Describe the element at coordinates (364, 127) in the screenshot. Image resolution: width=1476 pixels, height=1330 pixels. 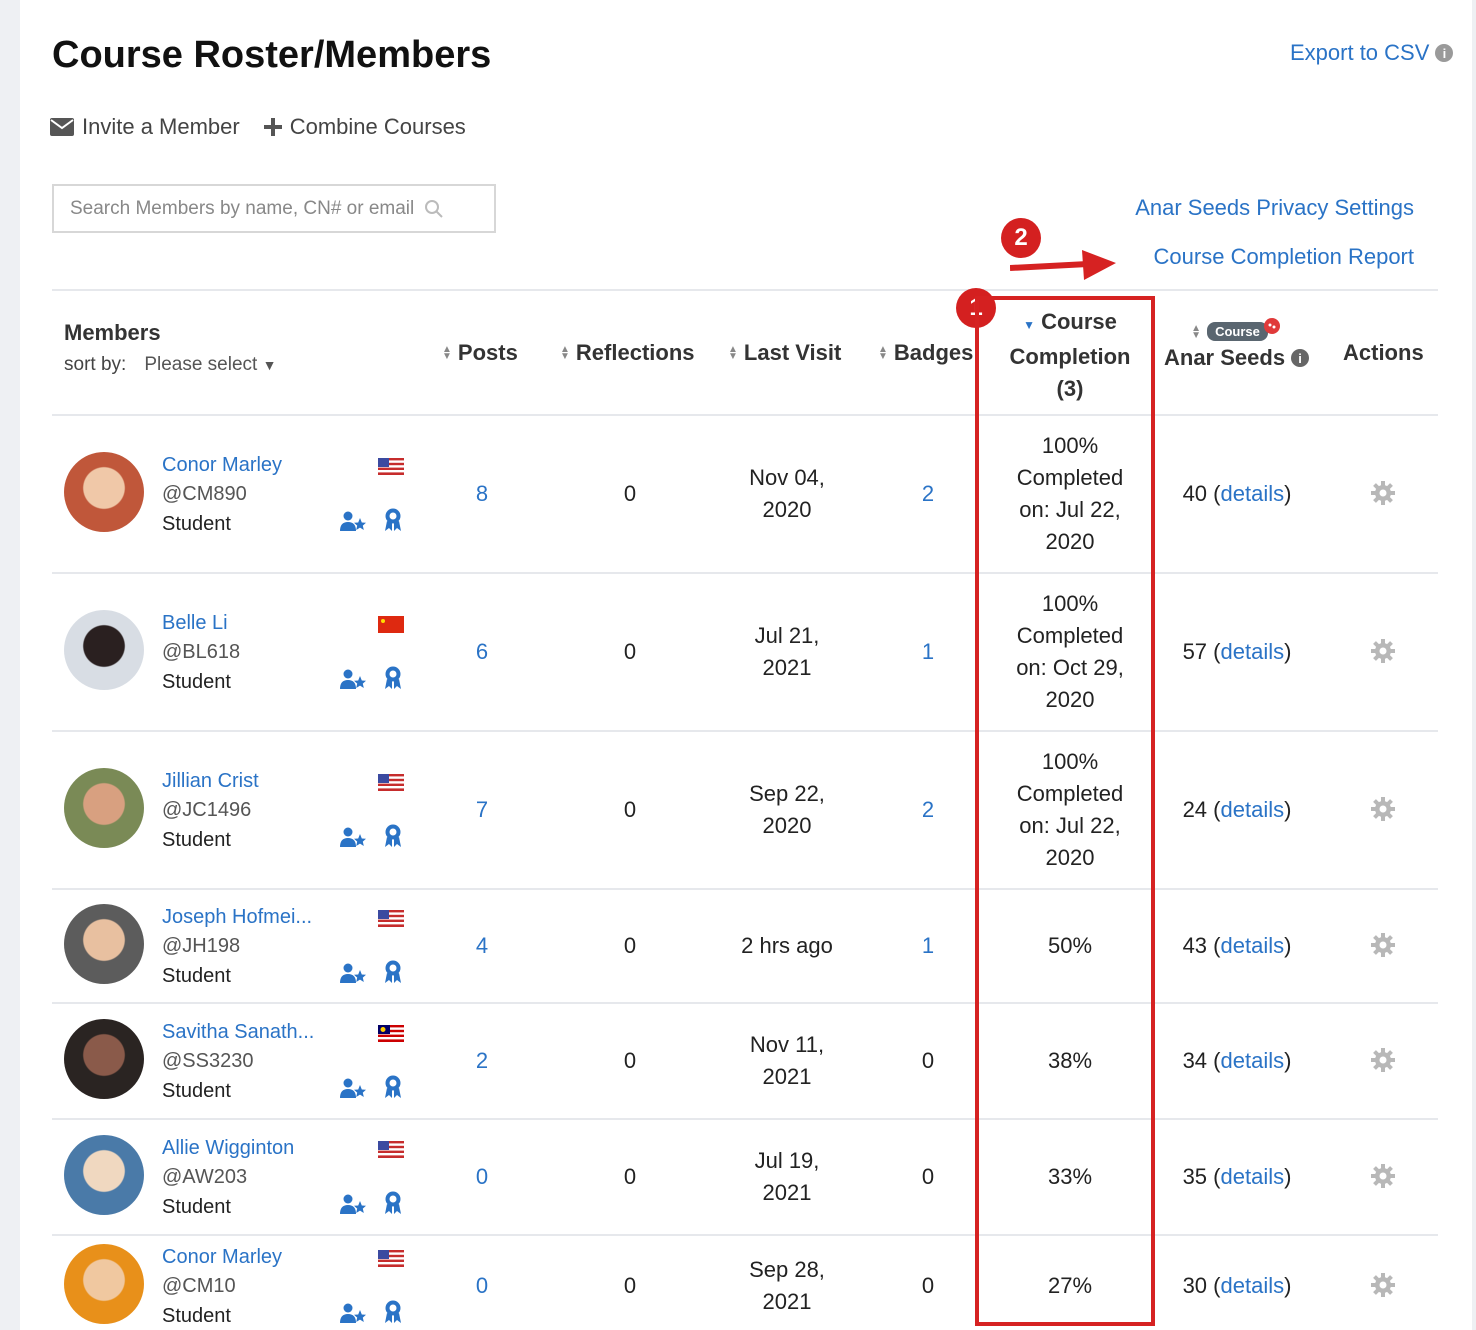
I see `combine-courses-button: Combine Courses` at that location.